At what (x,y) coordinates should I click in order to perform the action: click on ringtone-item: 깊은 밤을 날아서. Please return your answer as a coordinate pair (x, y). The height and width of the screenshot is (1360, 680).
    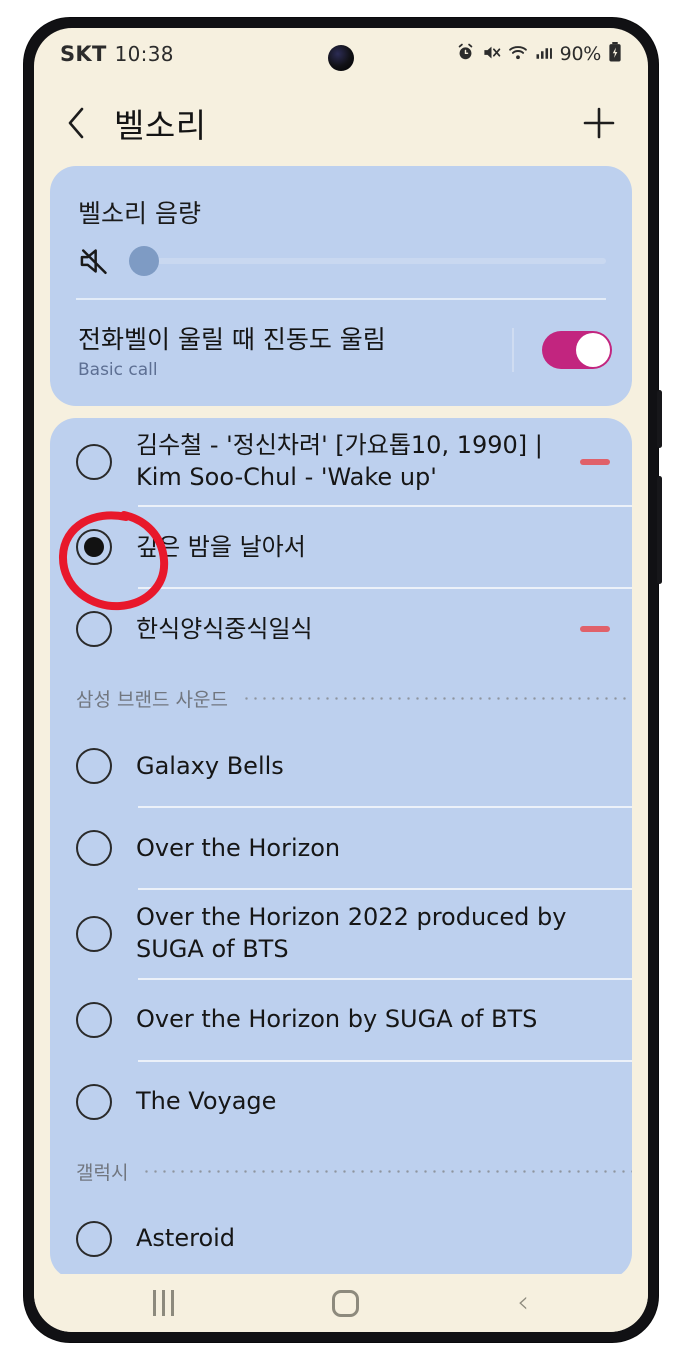
    Looking at the image, I should click on (341, 547).